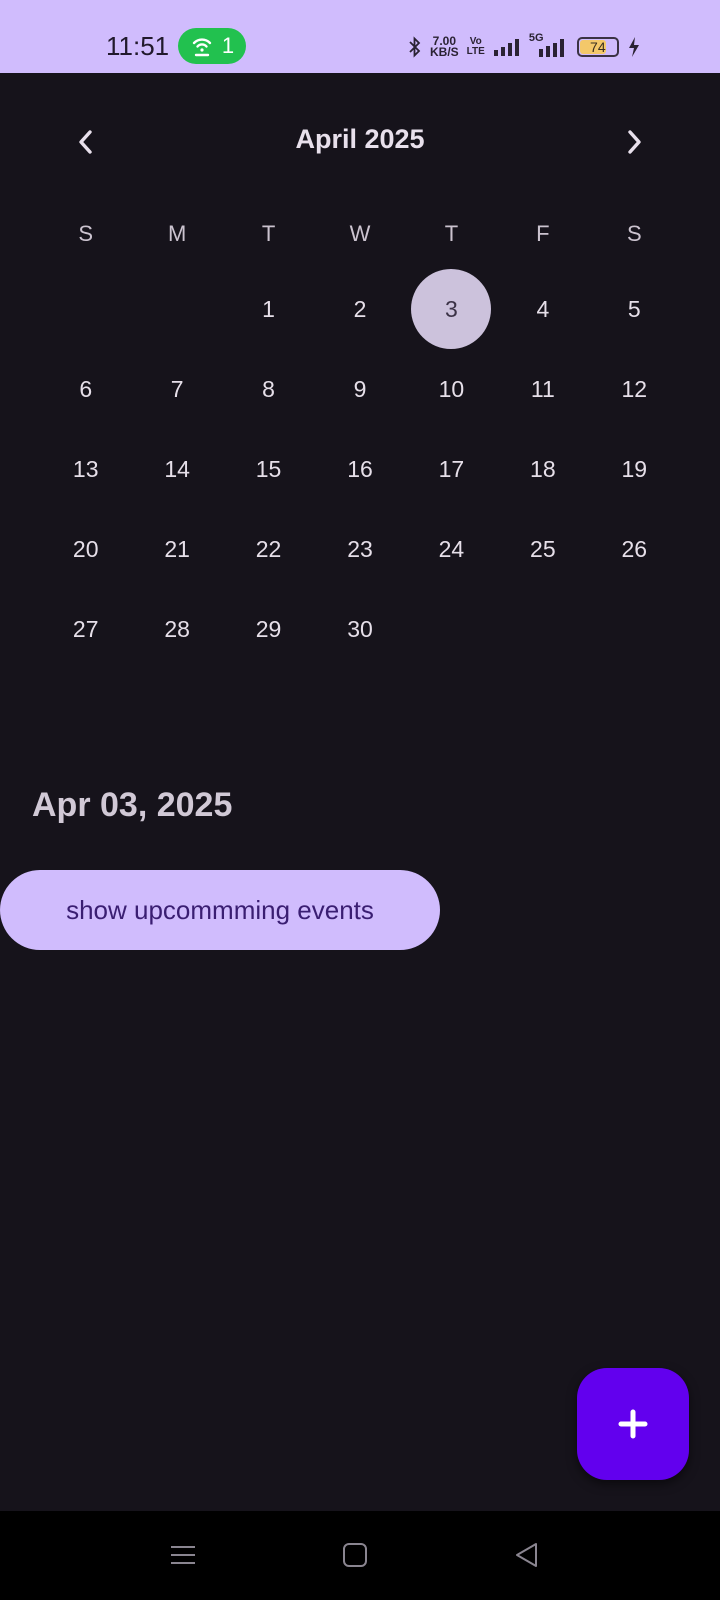 The width and height of the screenshot is (720, 1600). What do you see at coordinates (360, 36) in the screenshot?
I see `status-bar: 11:51 1 7.00 KB/S Vo LTE 5G 74` at bounding box center [360, 36].